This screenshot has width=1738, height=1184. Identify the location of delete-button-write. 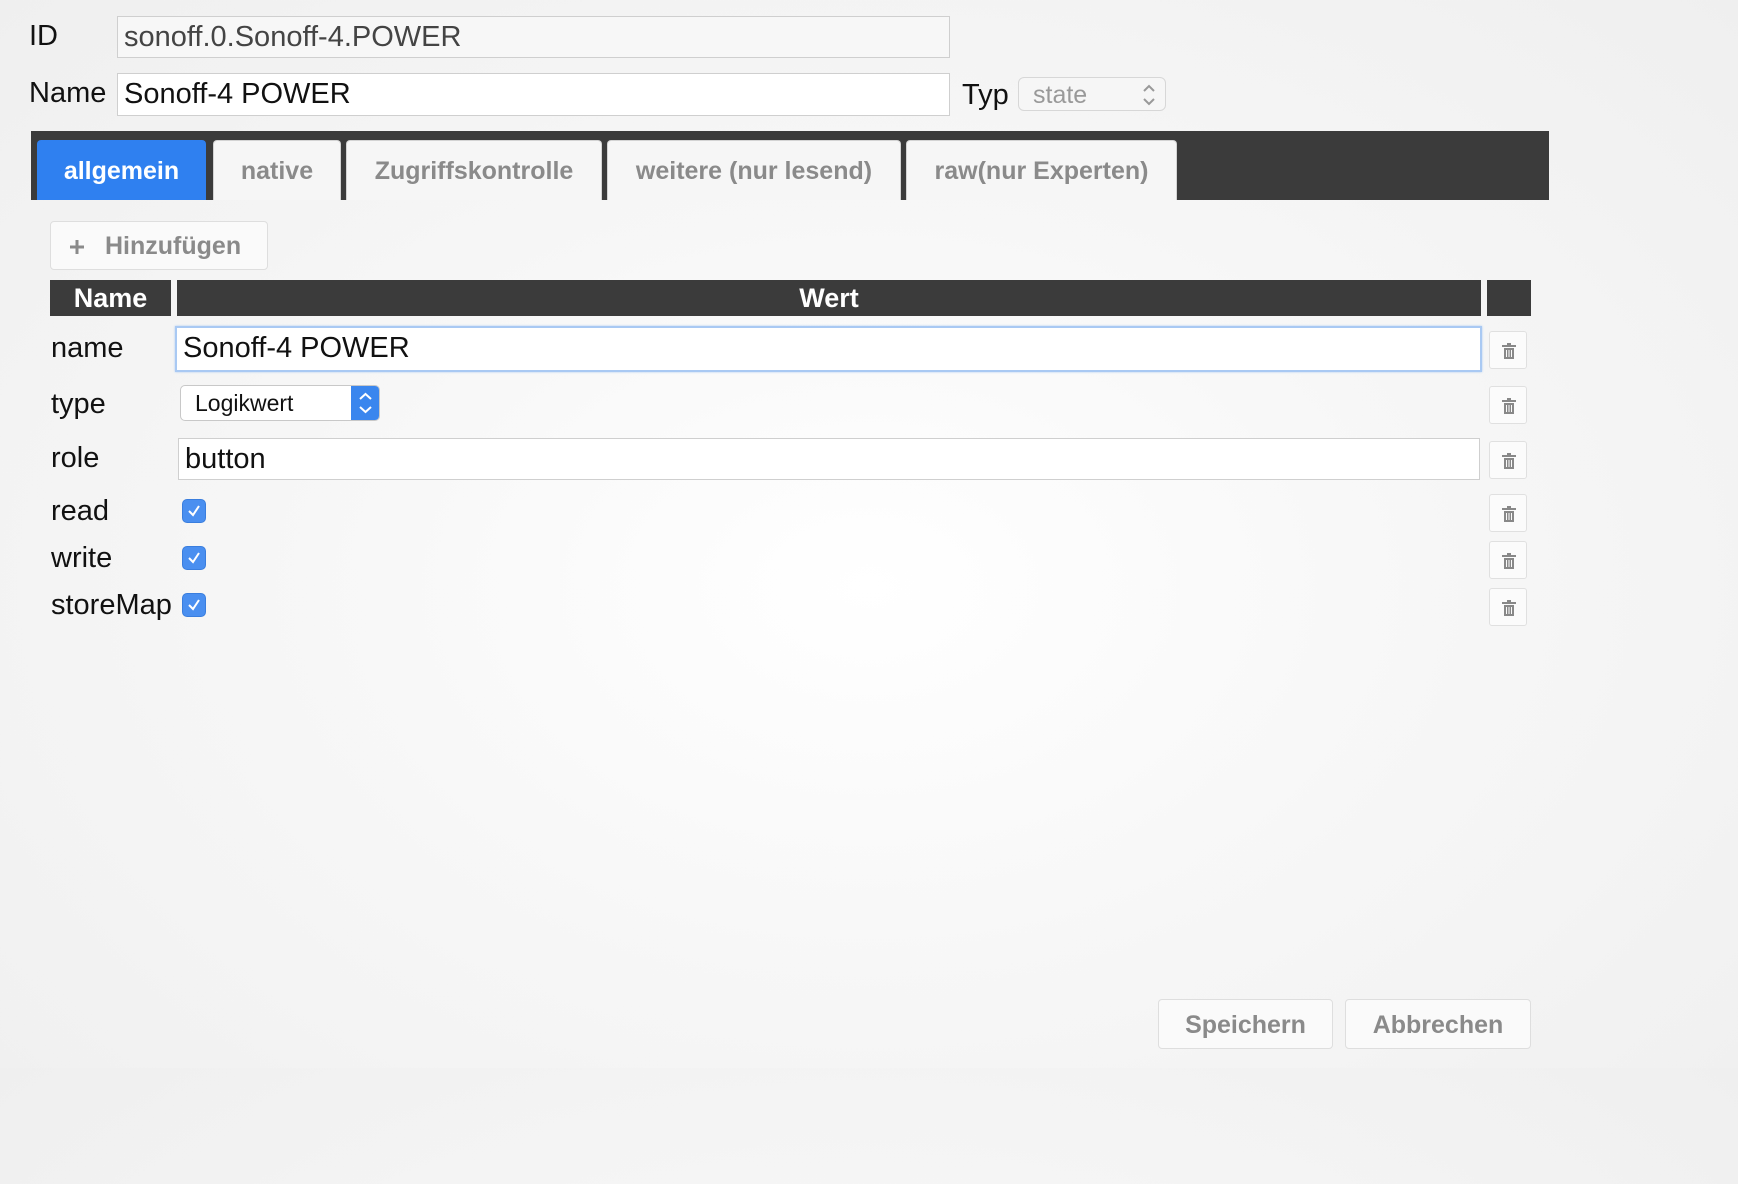
(1508, 560).